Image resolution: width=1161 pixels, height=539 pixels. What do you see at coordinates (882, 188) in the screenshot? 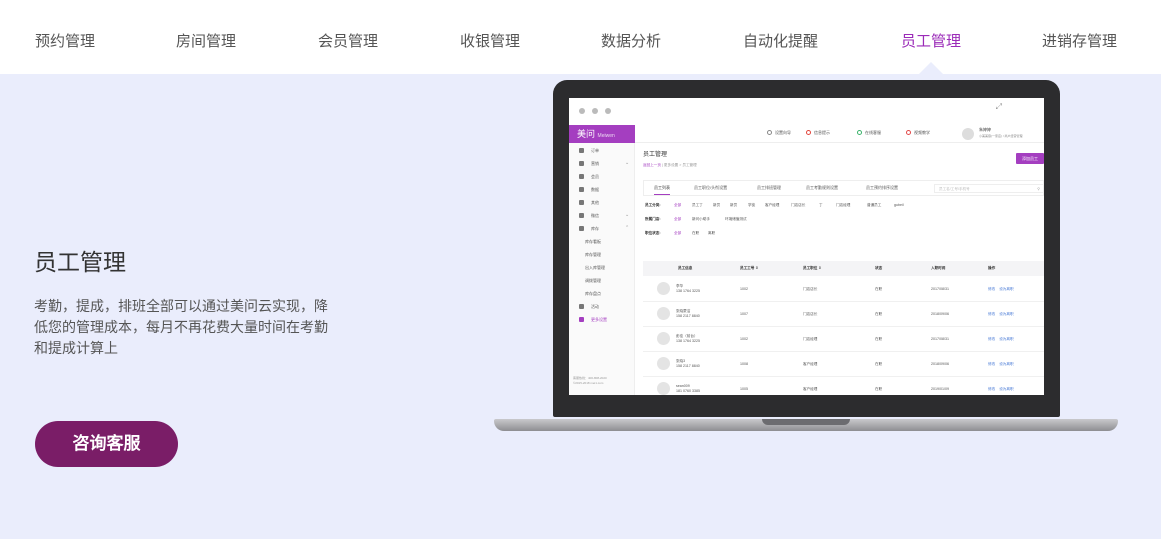
I see `tab-4: 员工预约排序设置` at bounding box center [882, 188].